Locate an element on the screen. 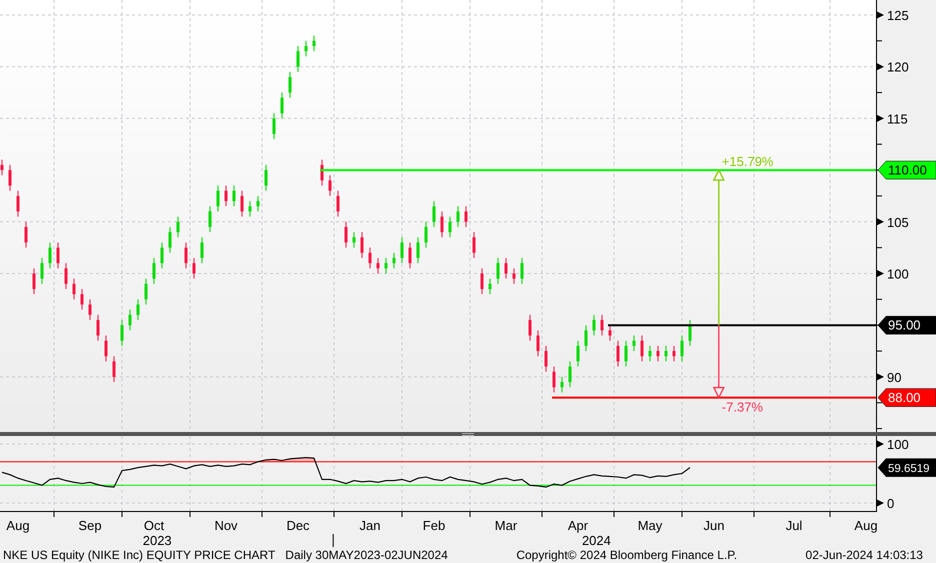  month-label: Jun is located at coordinates (714, 525).